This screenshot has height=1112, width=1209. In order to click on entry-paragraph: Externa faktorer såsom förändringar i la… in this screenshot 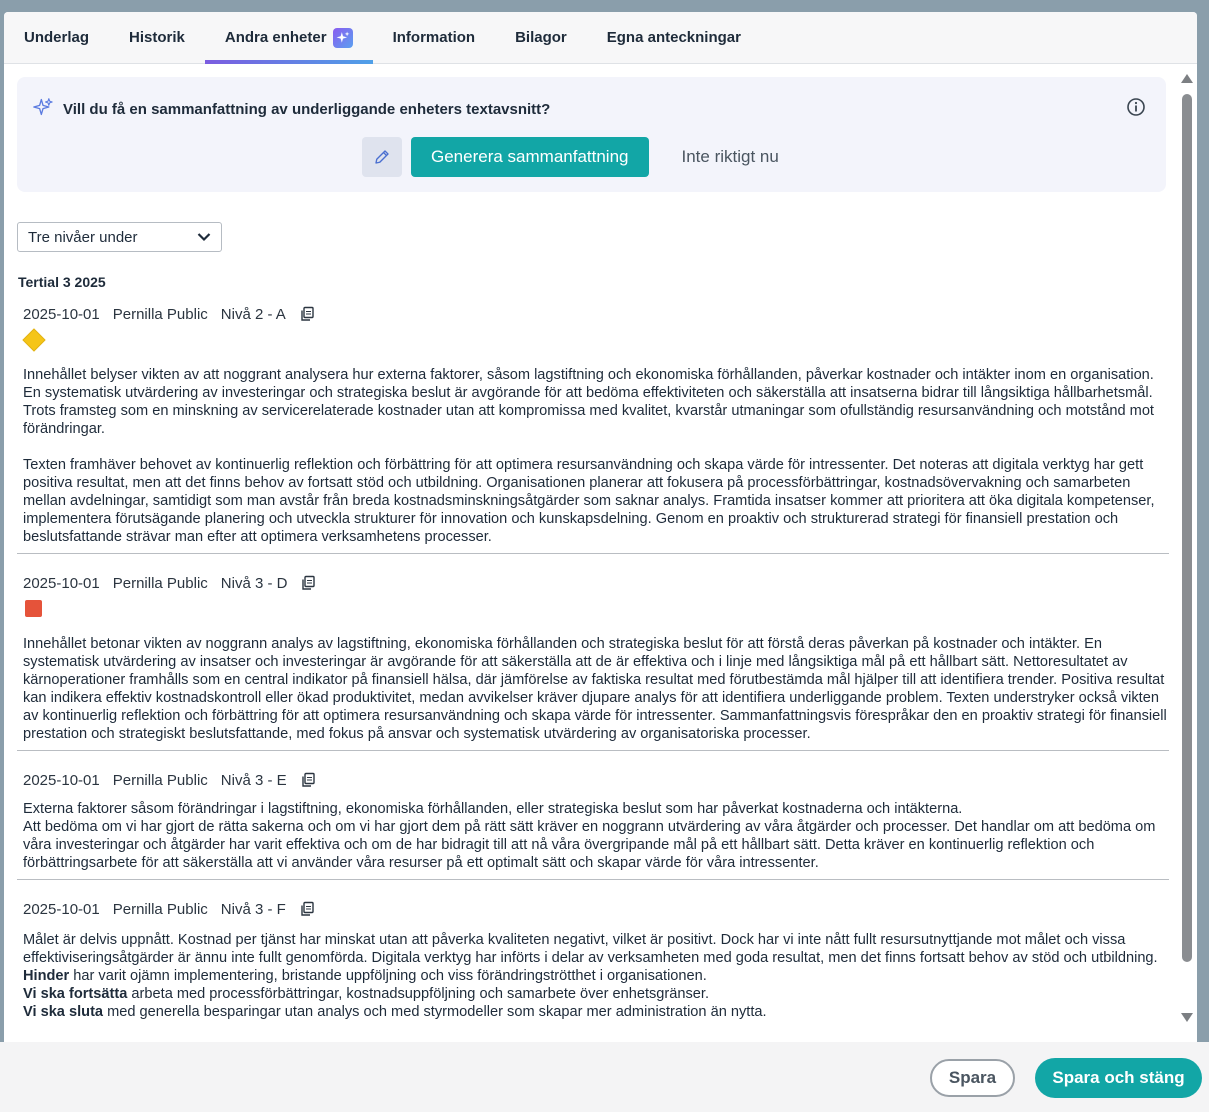, I will do `click(493, 809)`.